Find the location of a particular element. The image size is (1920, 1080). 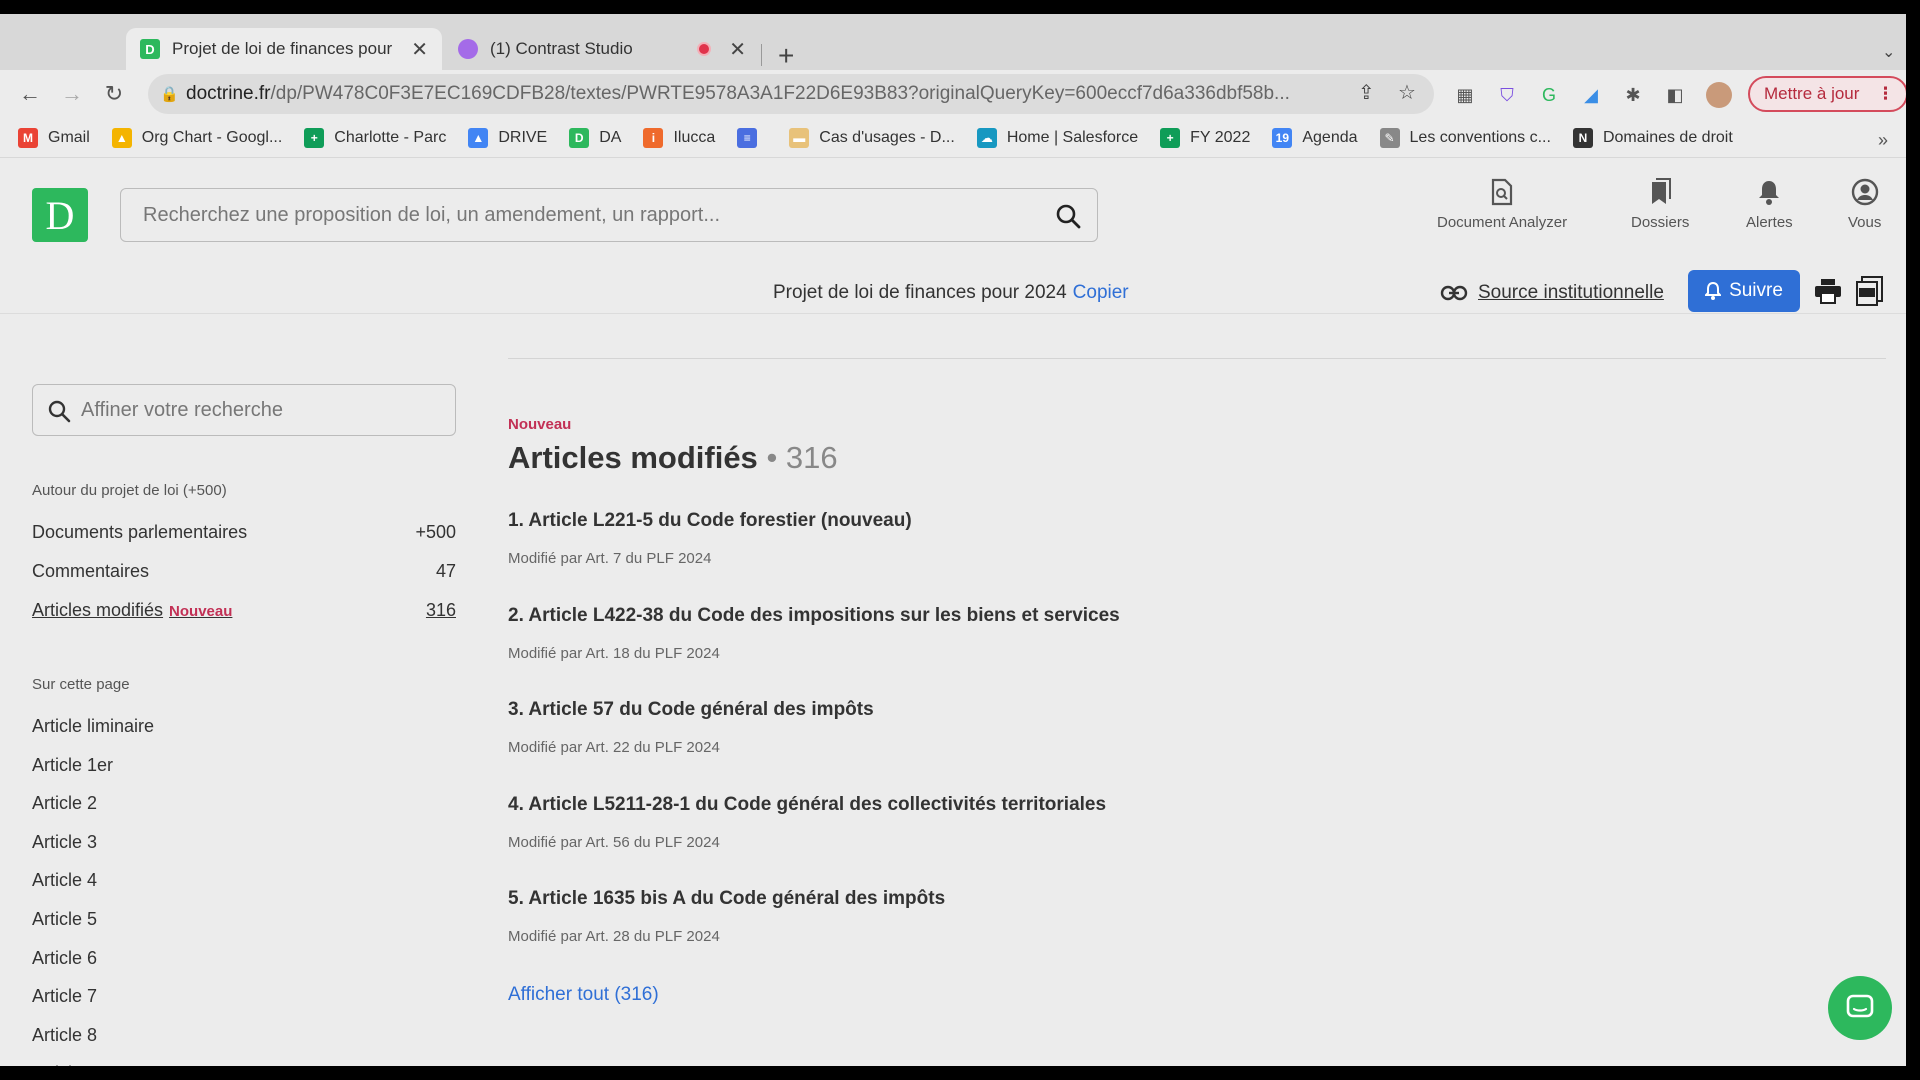

back-arrow-icon: ← is located at coordinates (30, 94).